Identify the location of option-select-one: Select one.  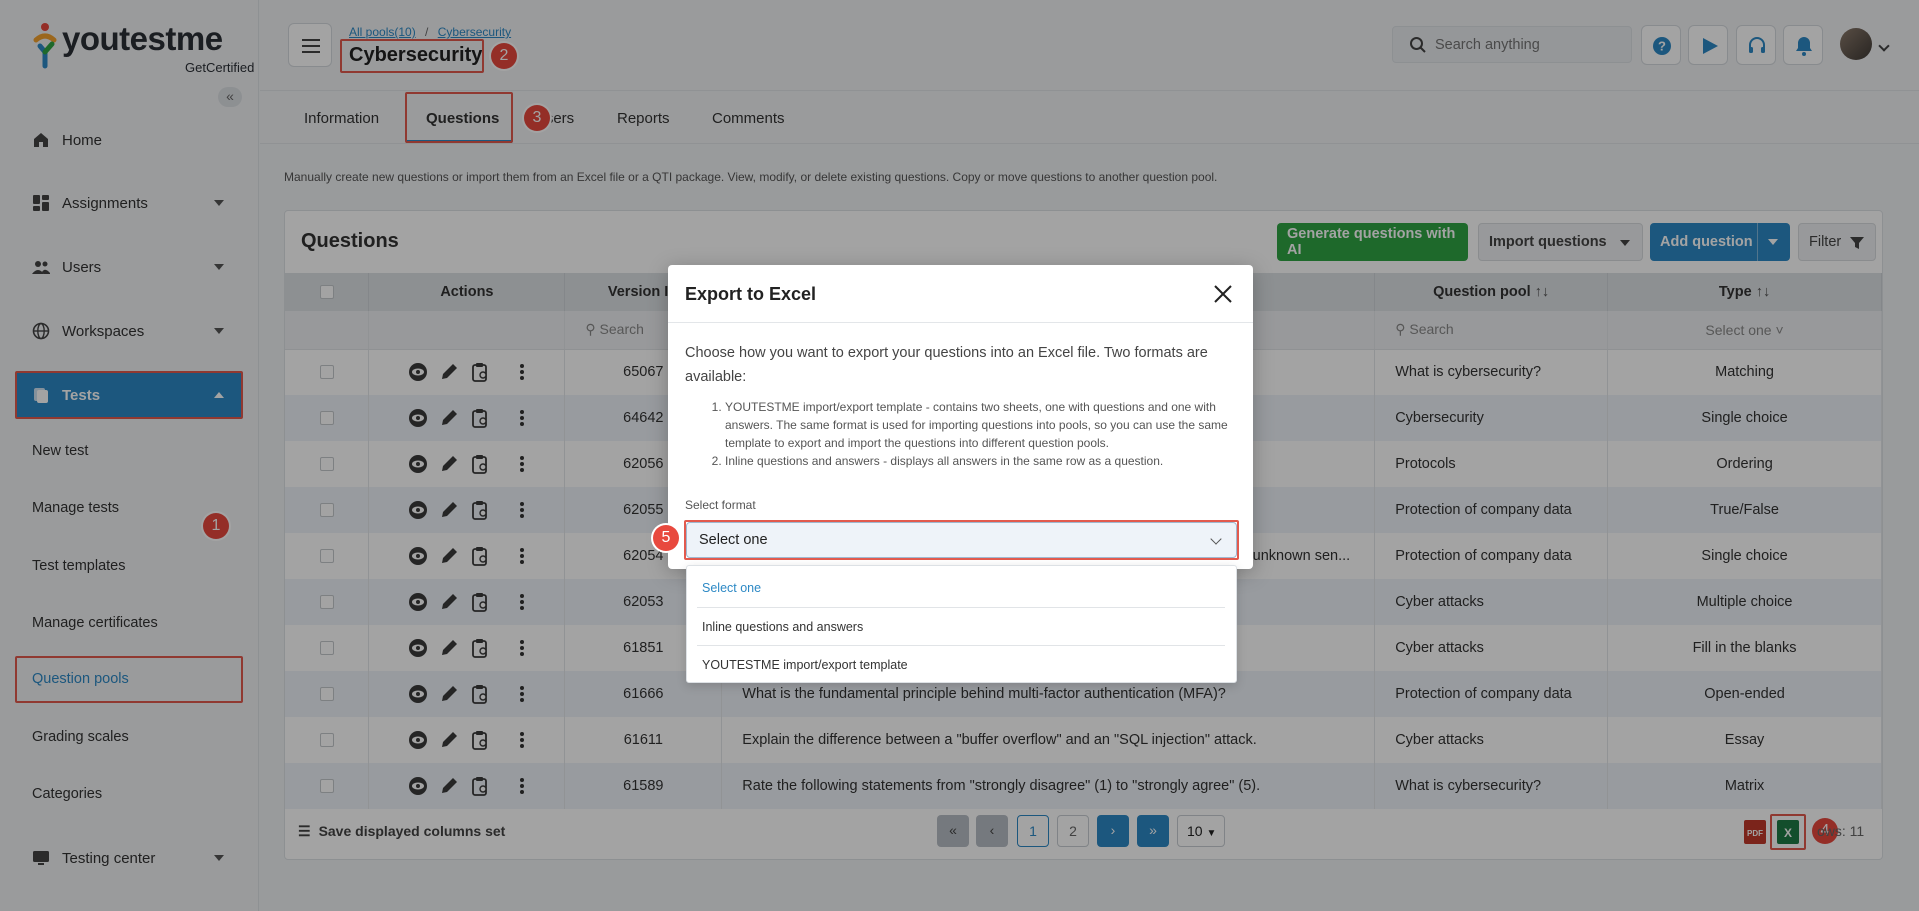
(731, 588).